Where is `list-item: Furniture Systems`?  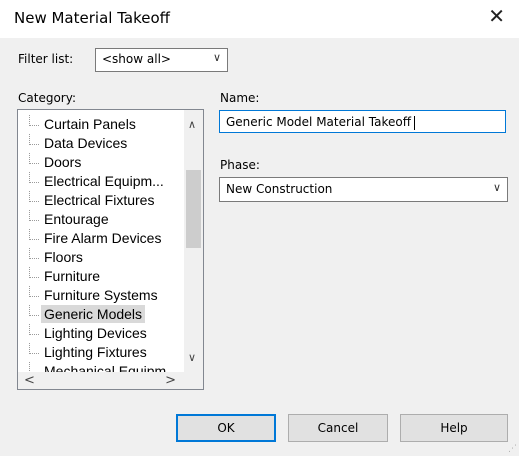 list-item: Furniture Systems is located at coordinates (101, 295).